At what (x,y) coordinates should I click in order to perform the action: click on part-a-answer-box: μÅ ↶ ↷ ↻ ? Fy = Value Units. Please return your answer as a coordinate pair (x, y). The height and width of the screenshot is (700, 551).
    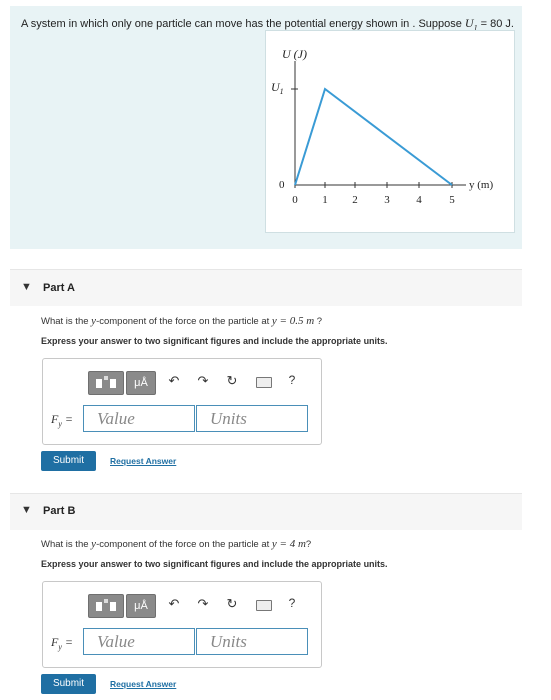
    Looking at the image, I should click on (182, 401).